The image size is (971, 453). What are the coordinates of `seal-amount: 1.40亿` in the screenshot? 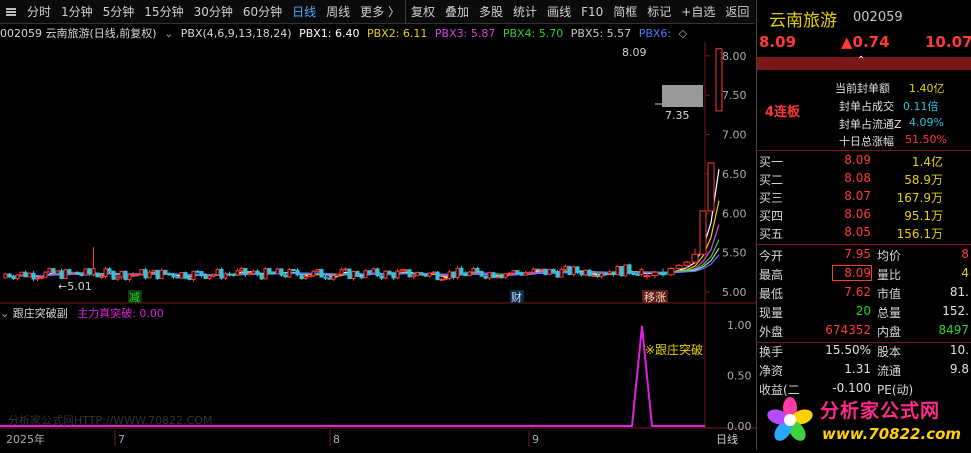 It's located at (927, 88).